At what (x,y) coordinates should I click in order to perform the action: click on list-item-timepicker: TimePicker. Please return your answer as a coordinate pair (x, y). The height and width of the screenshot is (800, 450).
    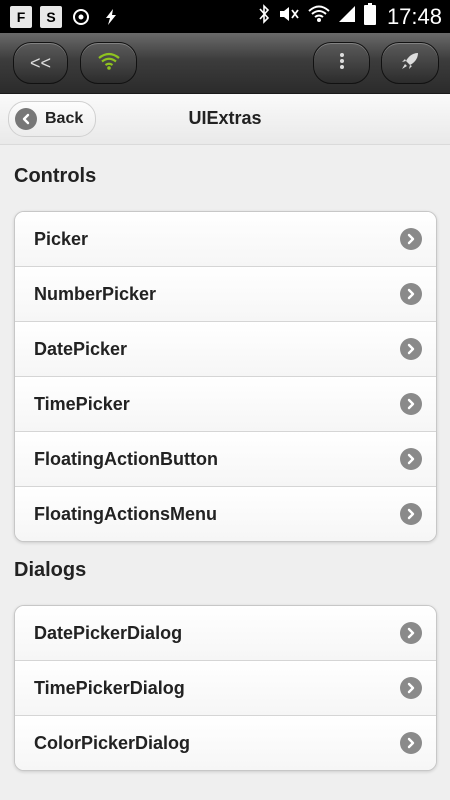
    Looking at the image, I should click on (225, 404).